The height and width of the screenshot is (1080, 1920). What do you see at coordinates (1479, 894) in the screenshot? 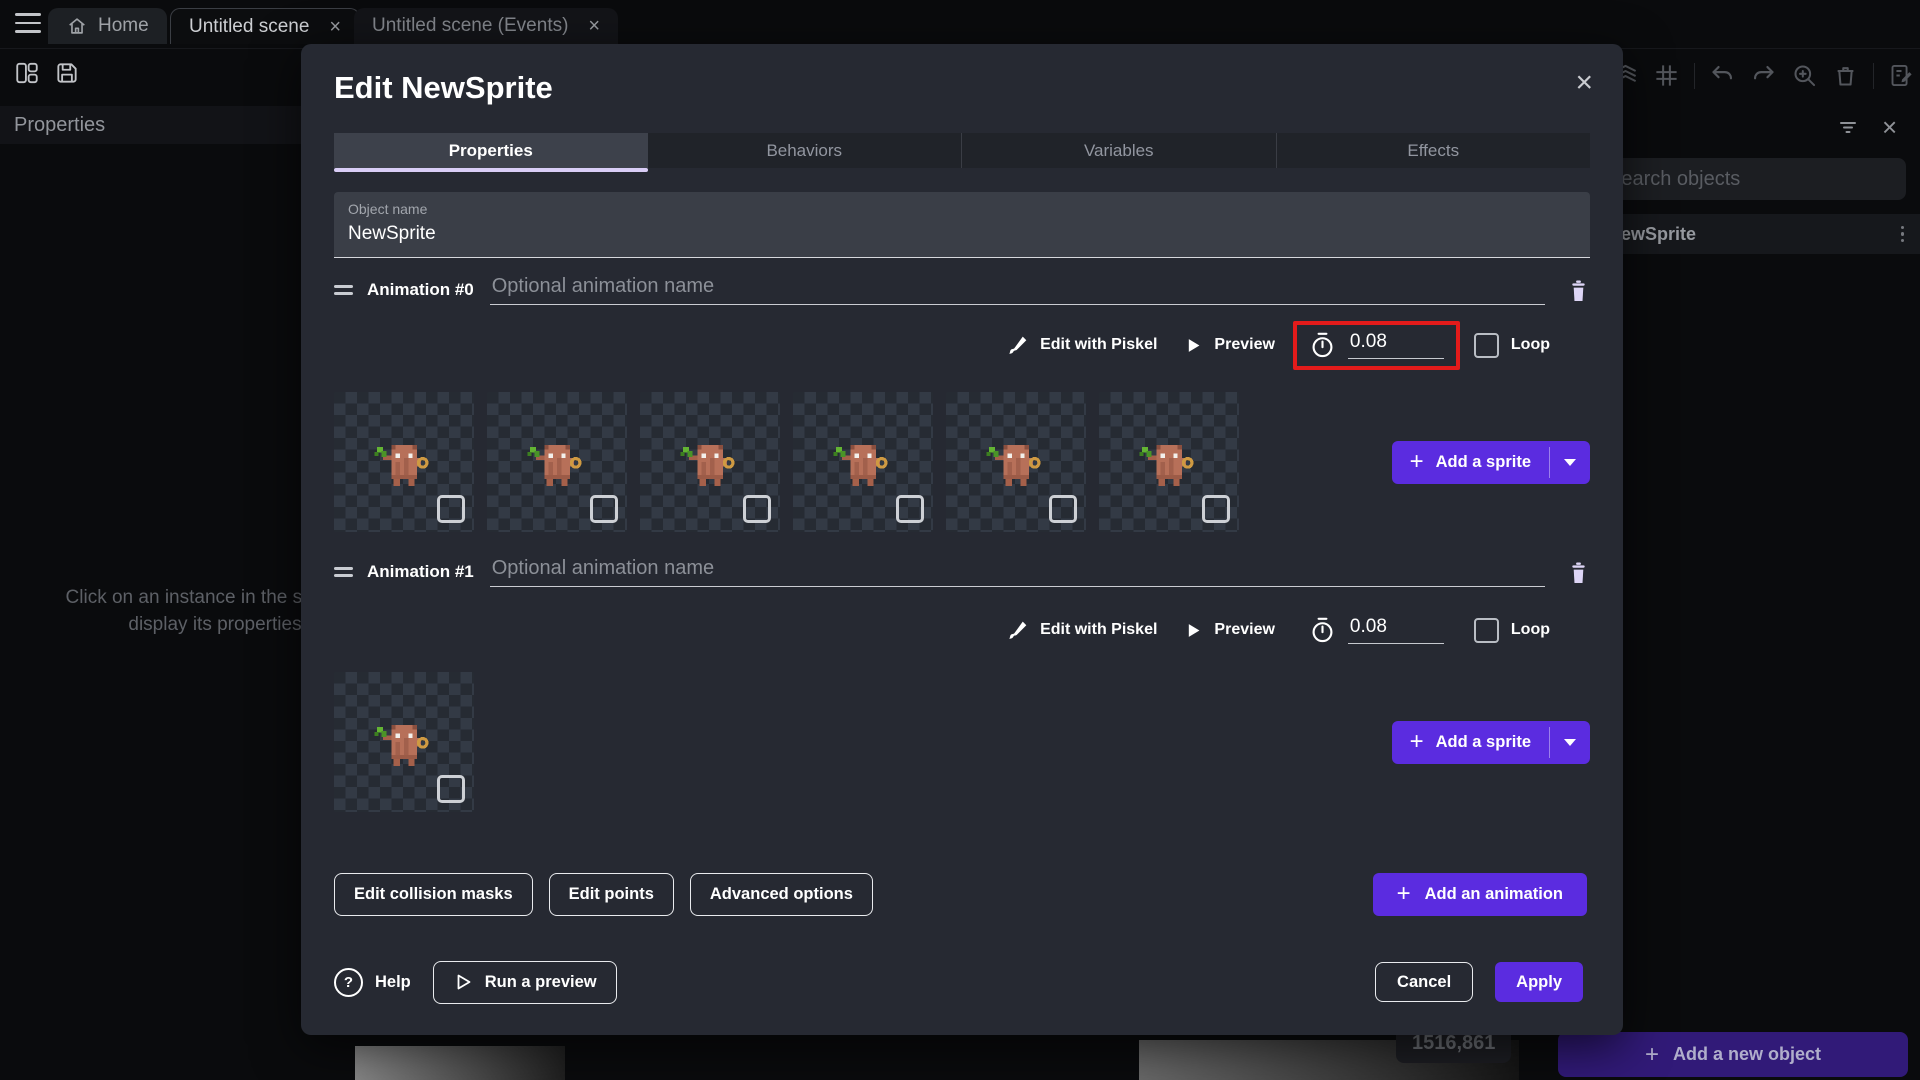
I see `add-animation-button: + Add an animation` at bounding box center [1479, 894].